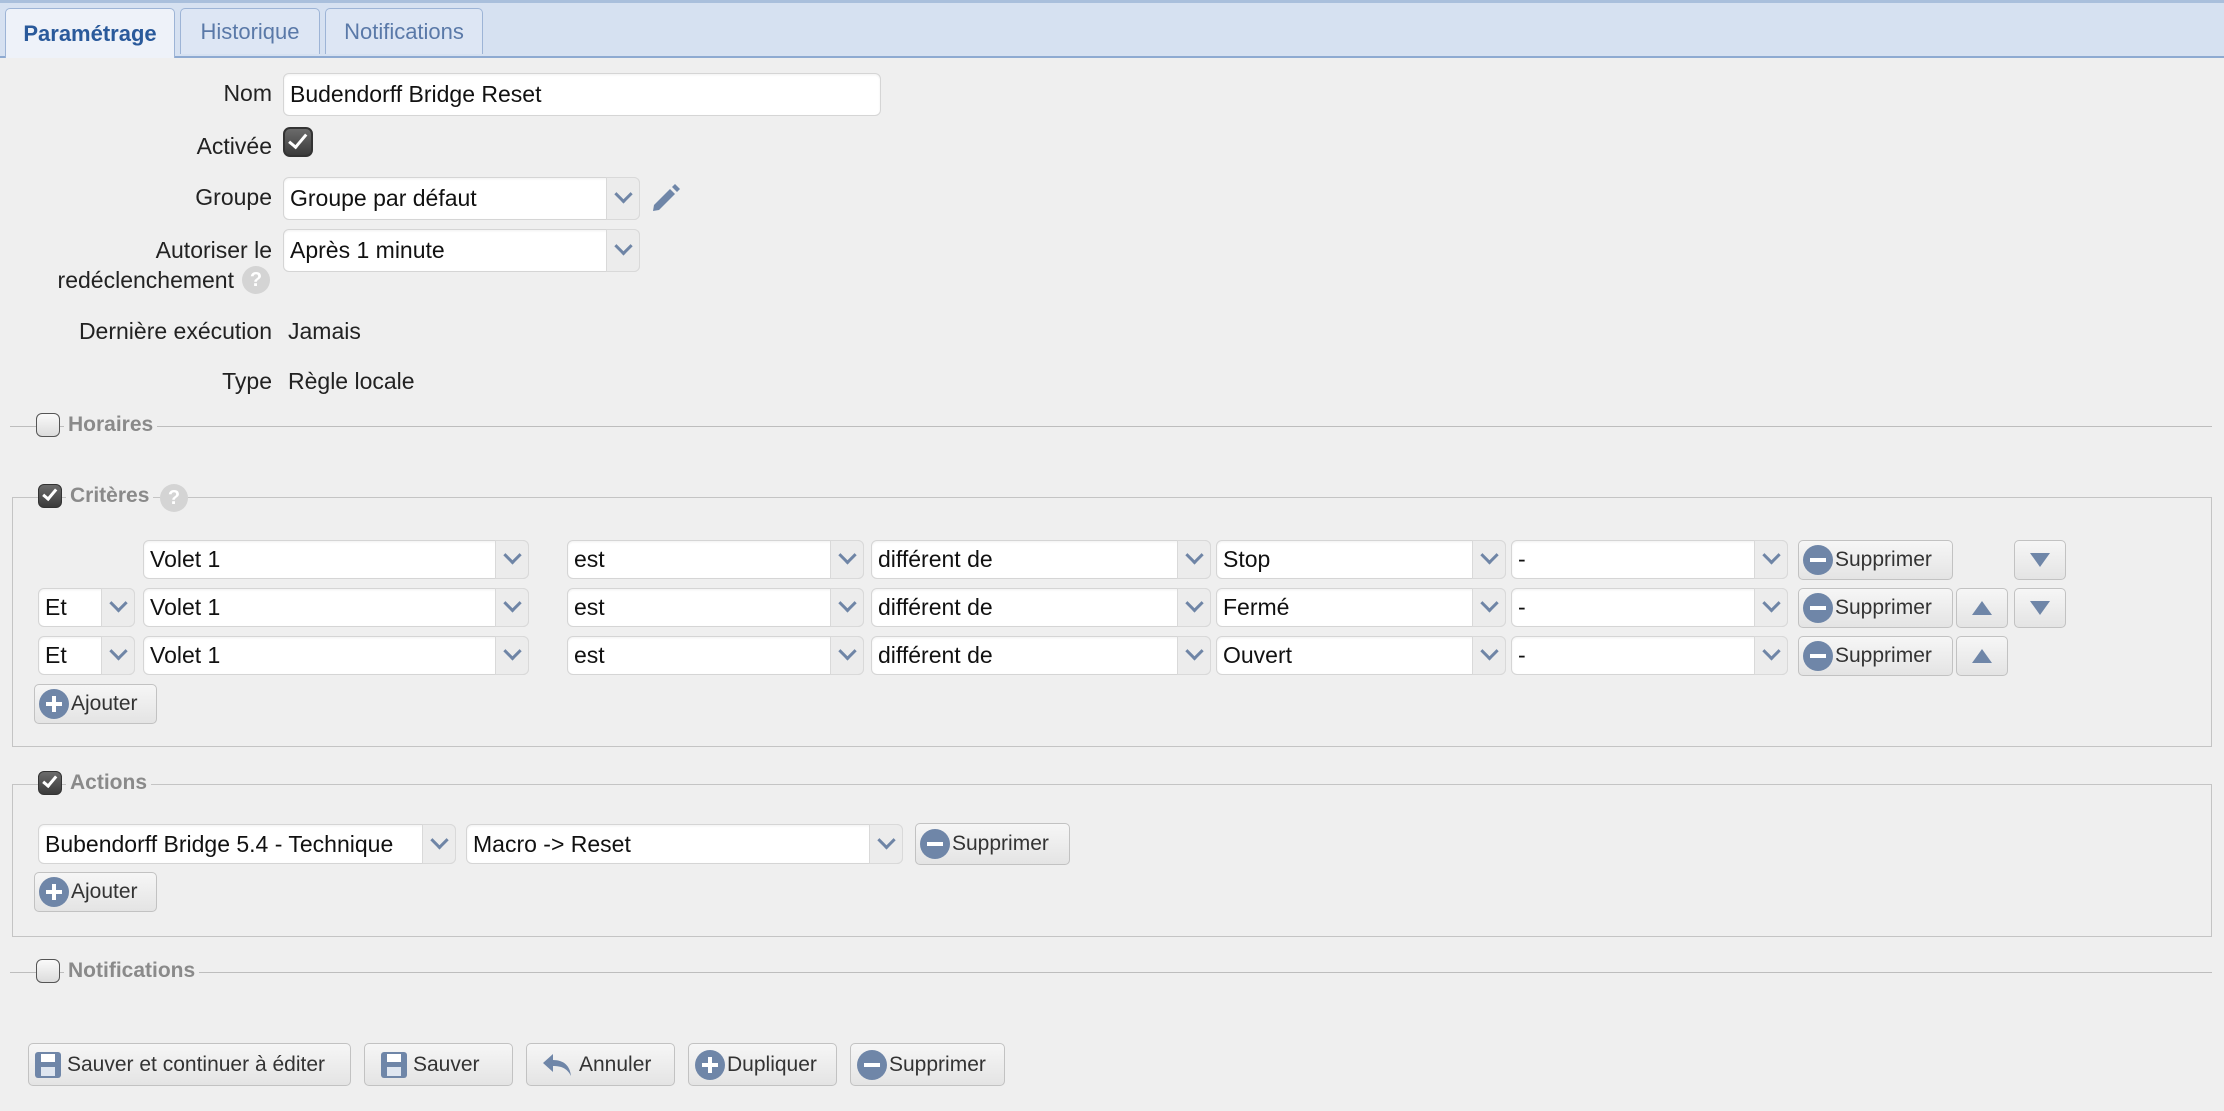 Image resolution: width=2224 pixels, height=1111 pixels. I want to click on delete-rule-button: Supprimer, so click(927, 1064).